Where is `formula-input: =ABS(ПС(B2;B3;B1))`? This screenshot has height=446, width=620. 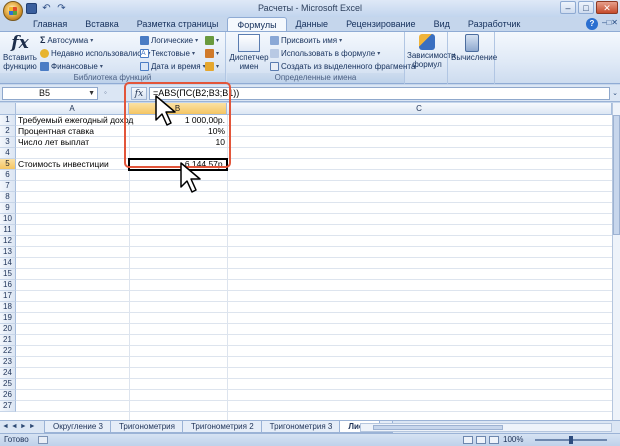
formula-input: =ABS(ПС(B2;B3;B1)) is located at coordinates (379, 93).